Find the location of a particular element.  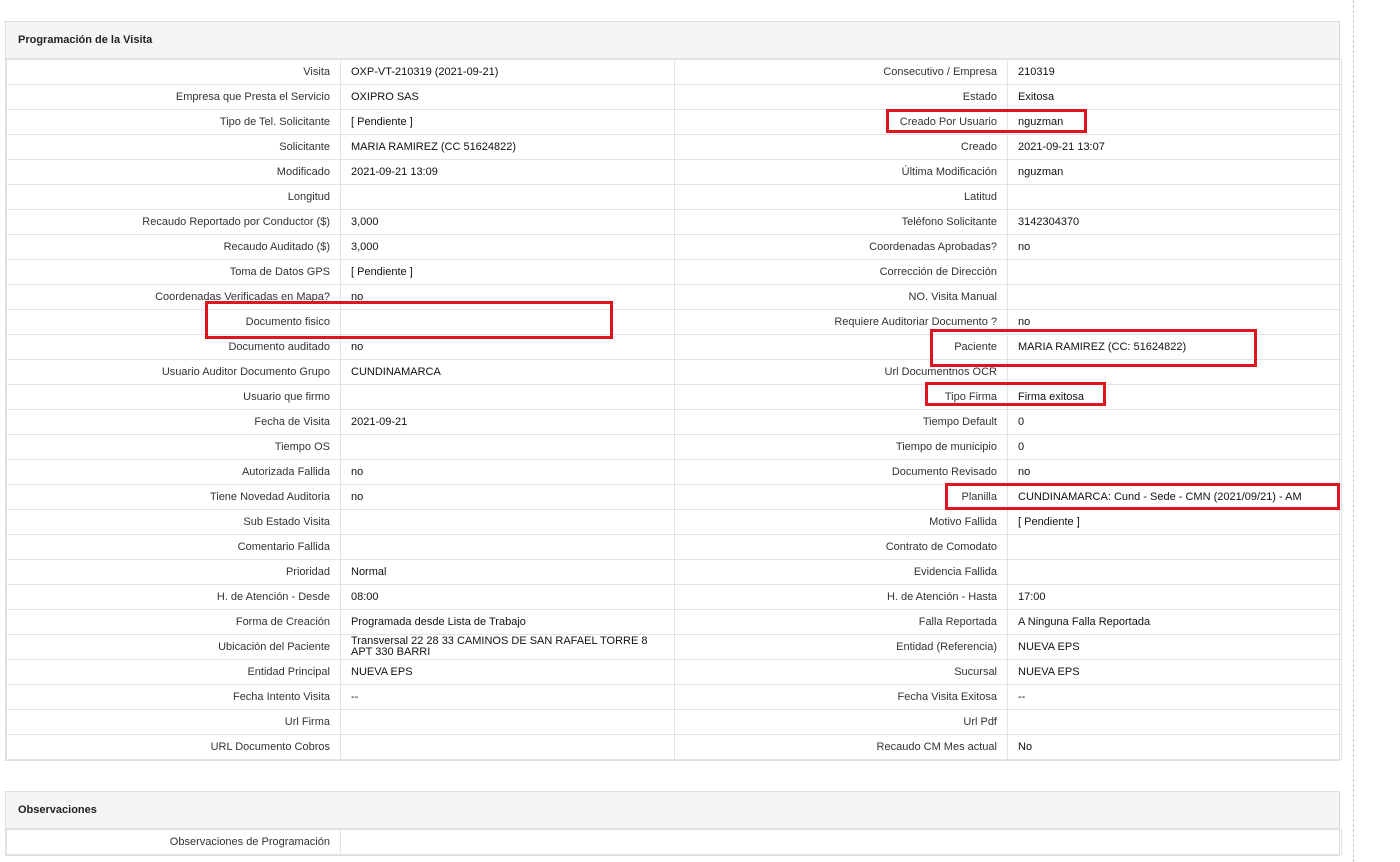

table-row: Longitud Latitud is located at coordinates (674, 197).